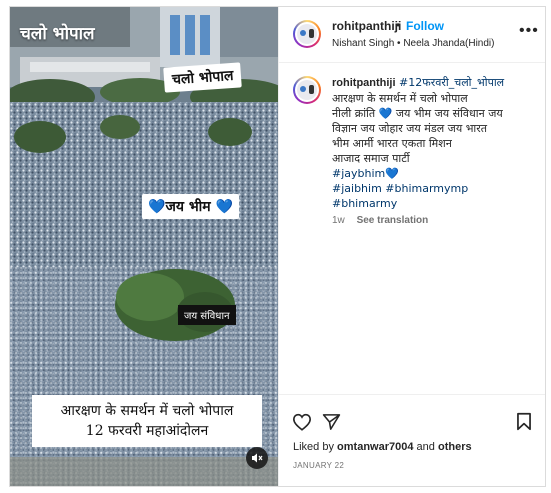 This screenshot has height=493, width=551. I want to click on post-age: 1w, so click(338, 220).